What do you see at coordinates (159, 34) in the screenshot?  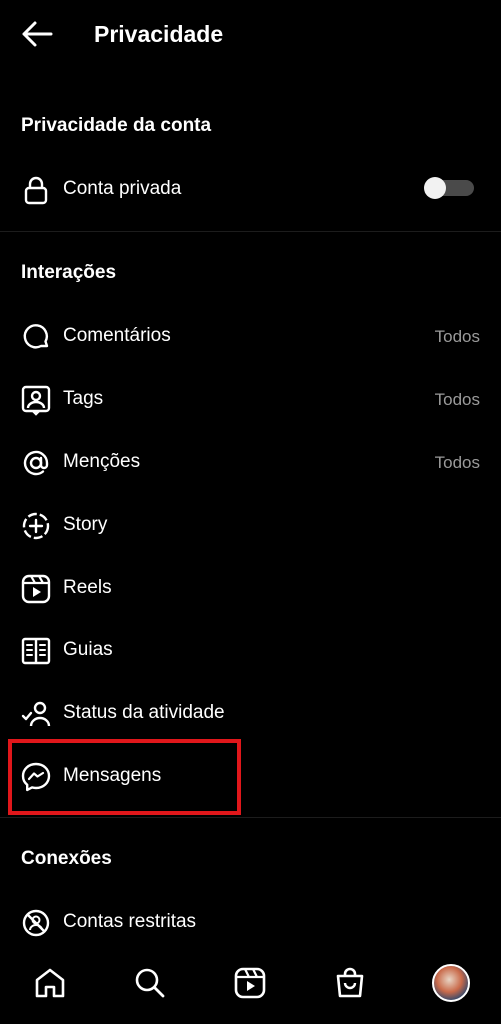 I see `page-title: Privacidade` at bounding box center [159, 34].